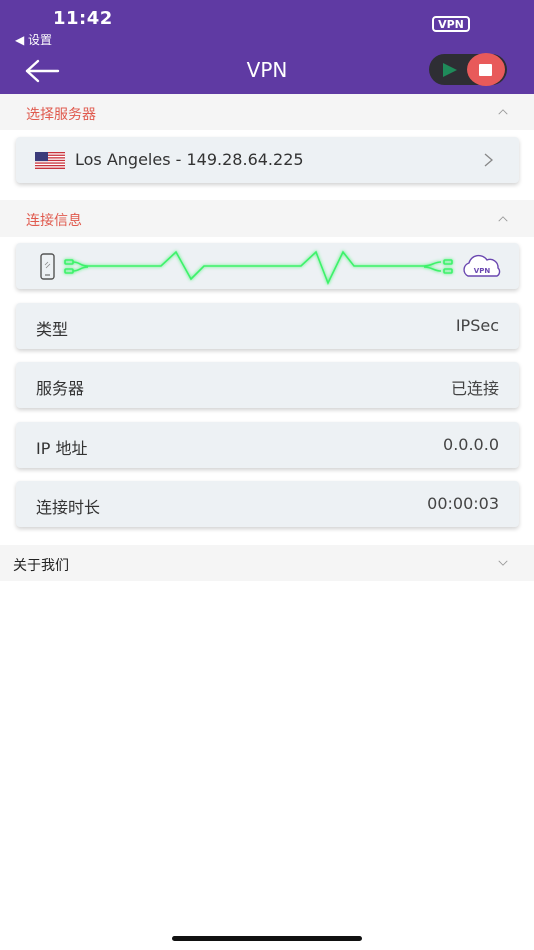 This screenshot has height=950, width=534. I want to click on vpn-status-badge: VPN, so click(451, 24).